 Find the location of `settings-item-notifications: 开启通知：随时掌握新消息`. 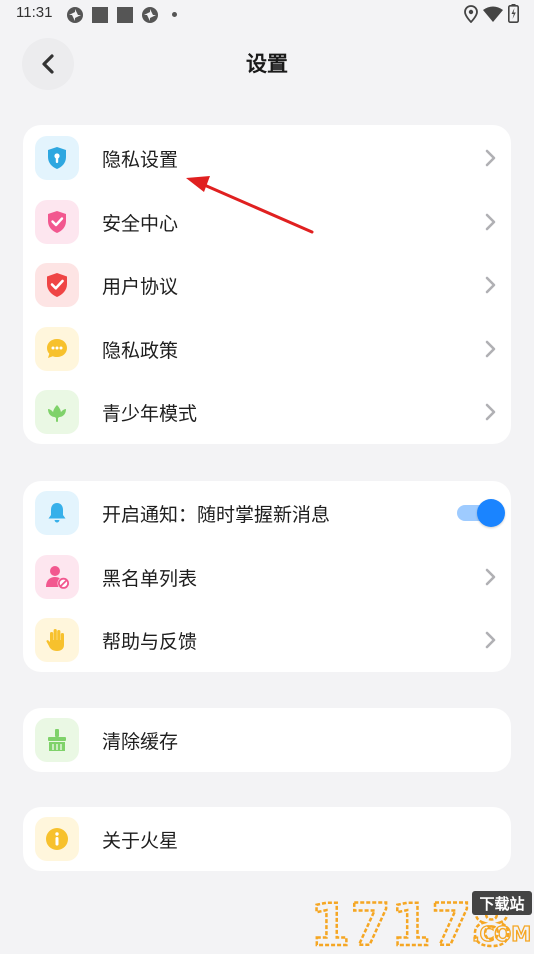

settings-item-notifications: 开启通知：随时掌握新消息 is located at coordinates (267, 513).